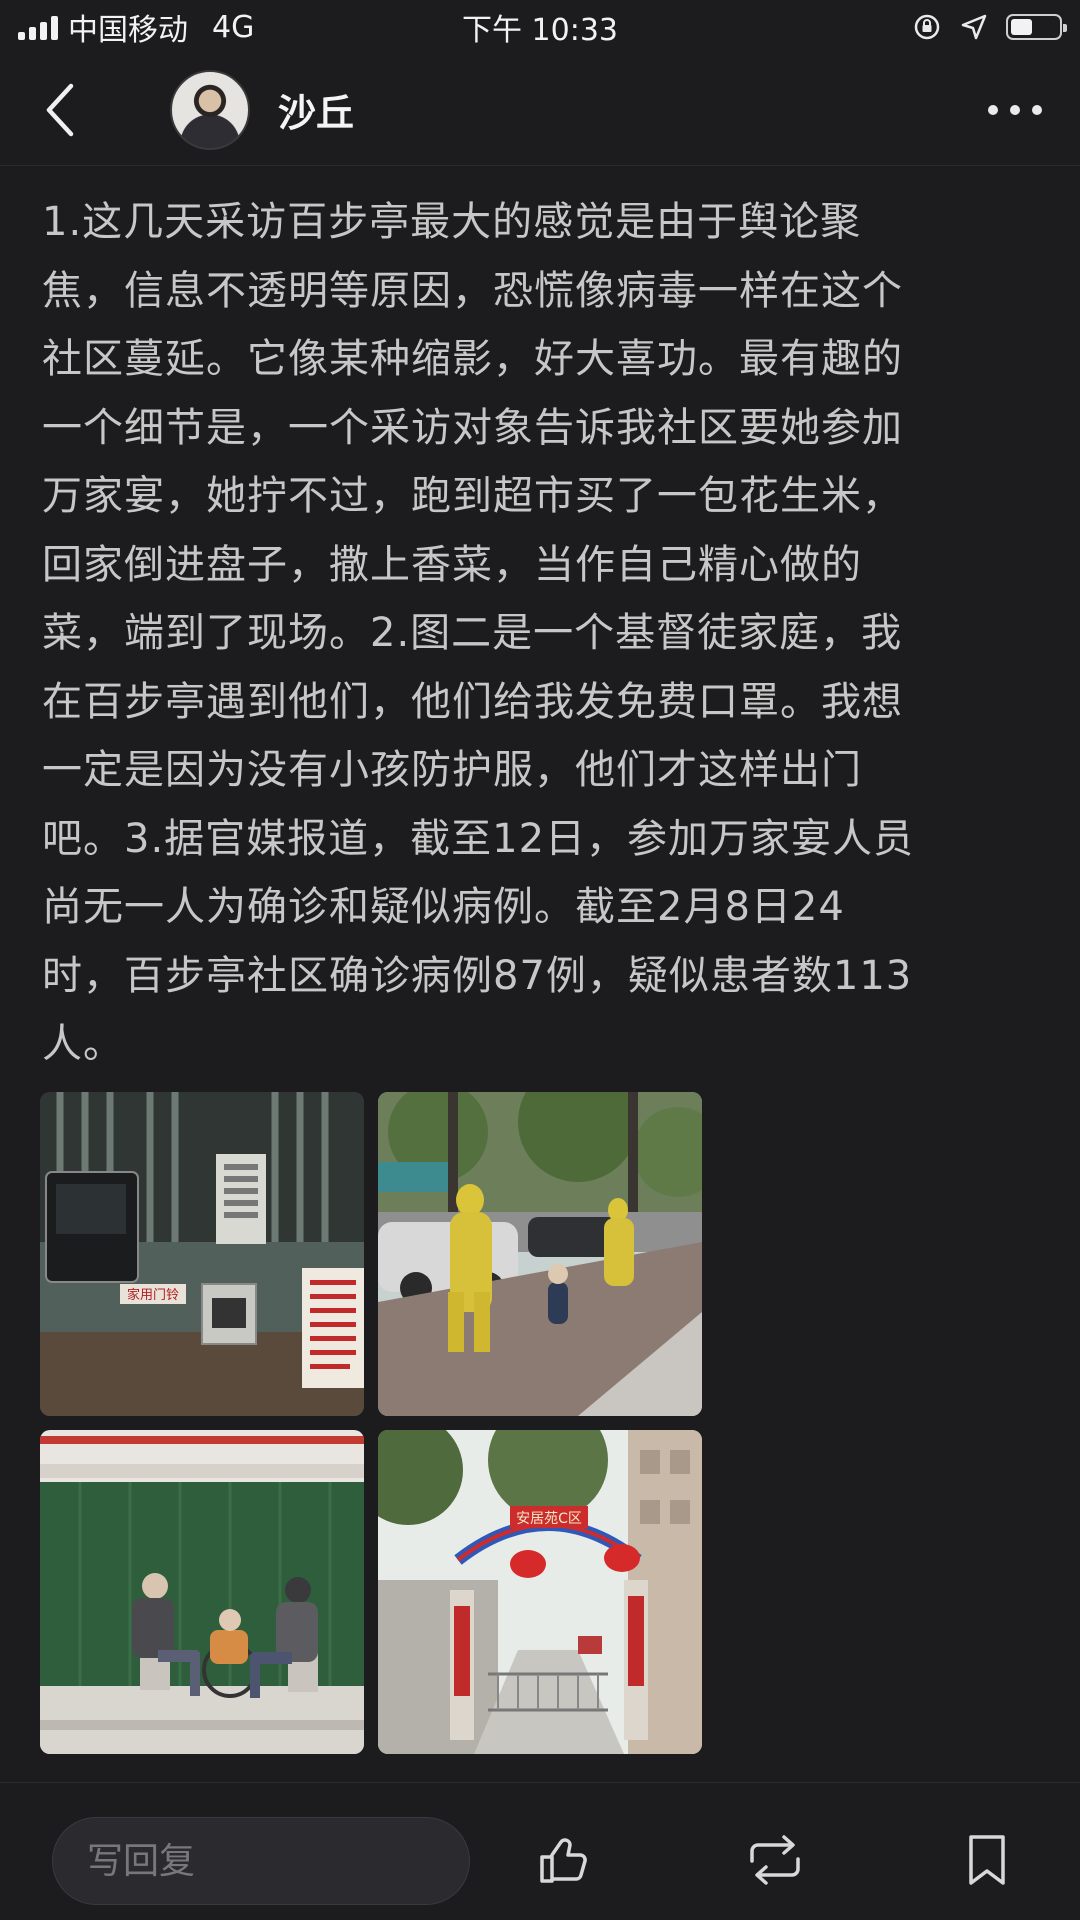  I want to click on network-label: 4G, so click(233, 27).